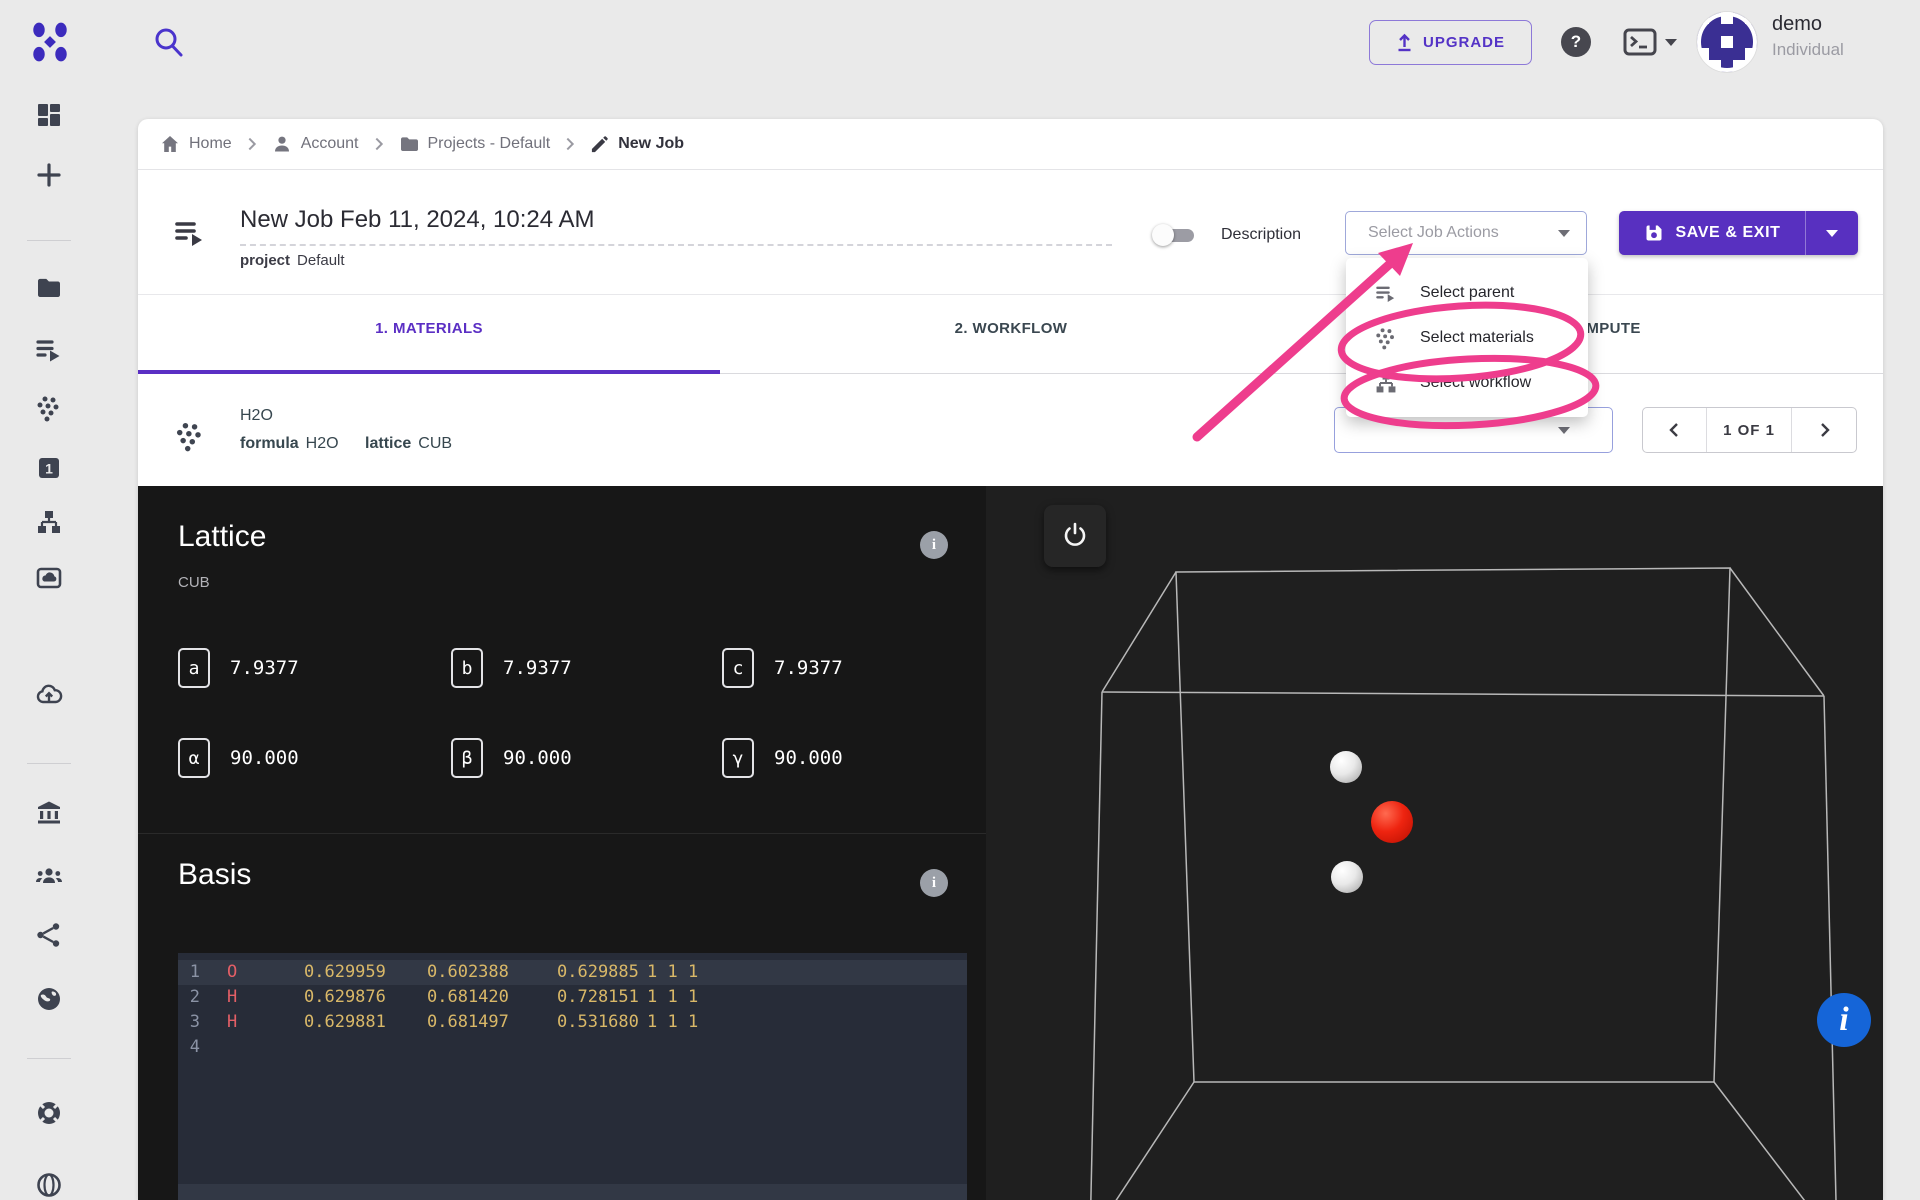 The height and width of the screenshot is (1200, 1920). I want to click on sidebar-item-media, so click(49, 578).